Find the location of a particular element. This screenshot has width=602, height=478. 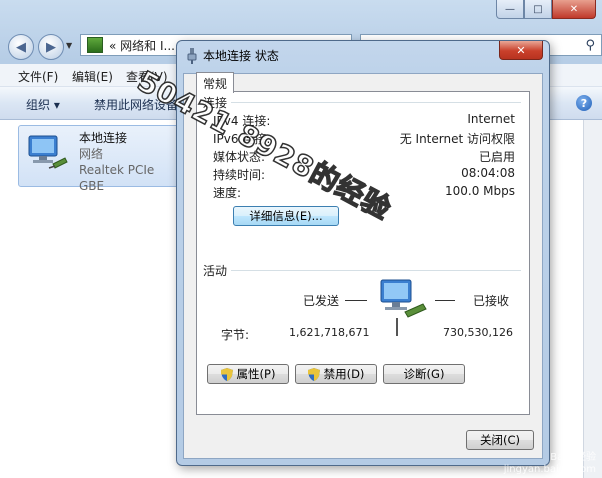

window-close-button: ✕ is located at coordinates (574, 9).